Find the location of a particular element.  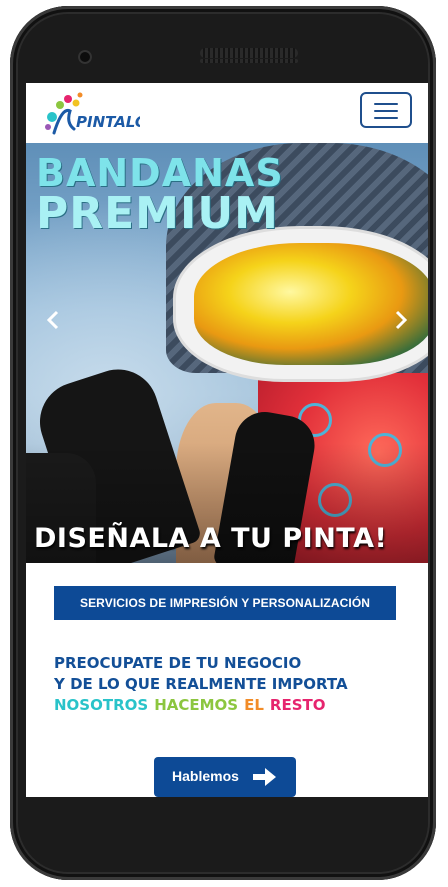

hero-title-line2: PREMIUM is located at coordinates (157, 213).